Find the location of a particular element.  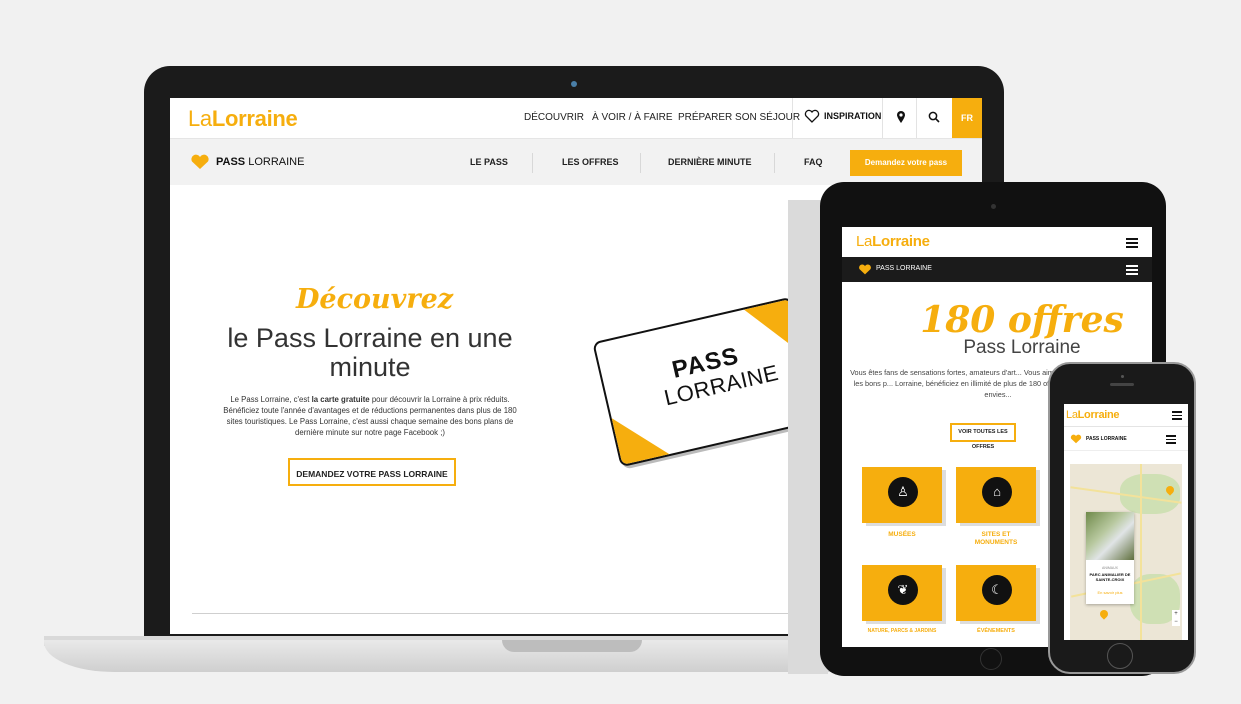

nav-preparer: PRÉPARER SON SÉJOUR is located at coordinates (739, 117).